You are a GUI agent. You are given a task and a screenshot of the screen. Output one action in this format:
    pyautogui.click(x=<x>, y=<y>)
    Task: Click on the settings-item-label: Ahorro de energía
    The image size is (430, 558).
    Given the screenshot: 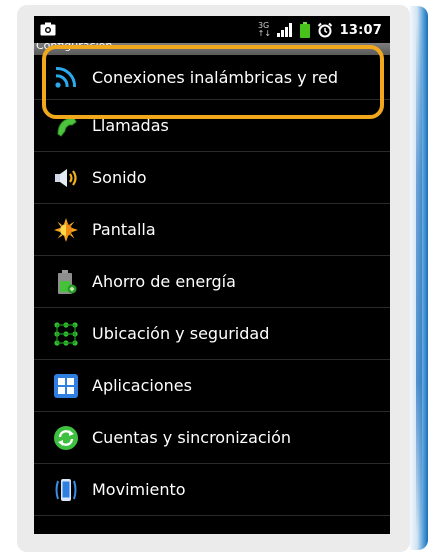 What is the action you would take?
    pyautogui.click(x=164, y=281)
    